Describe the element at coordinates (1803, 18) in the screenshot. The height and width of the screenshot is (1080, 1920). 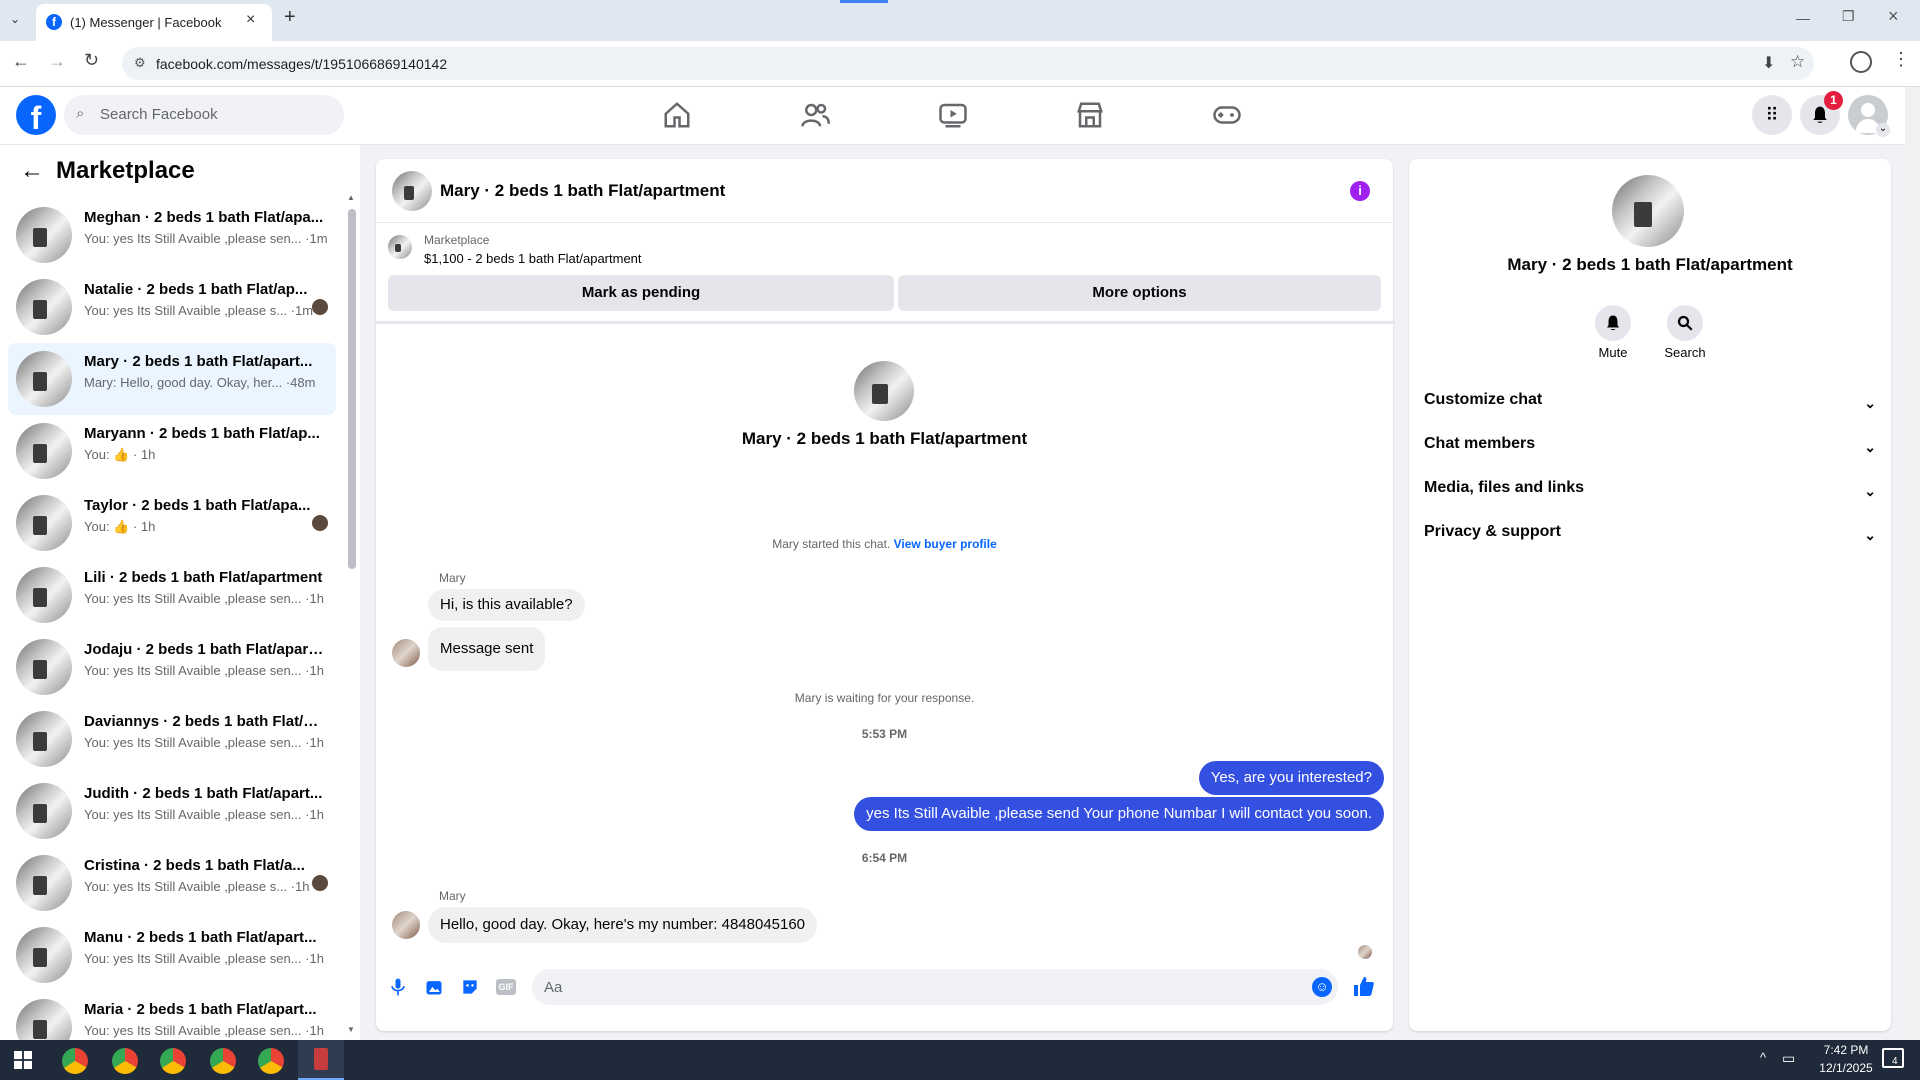
I see `minimize-icon: —` at that location.